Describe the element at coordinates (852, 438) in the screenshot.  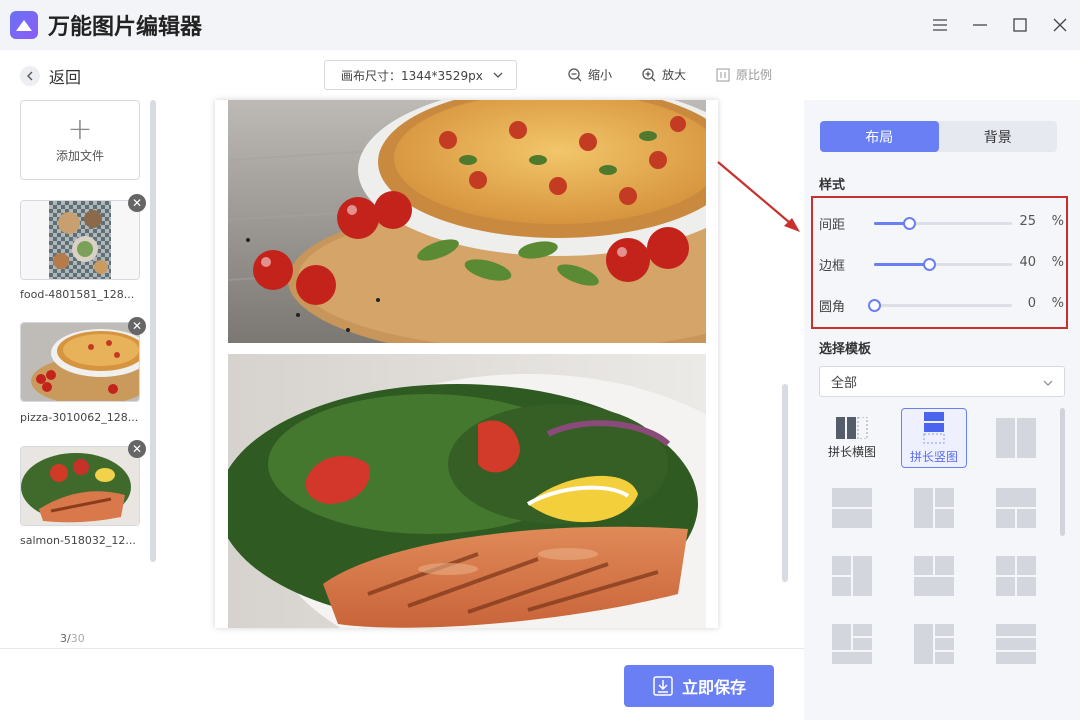
I see `template-horizontal-stitch: 拼长横图` at that location.